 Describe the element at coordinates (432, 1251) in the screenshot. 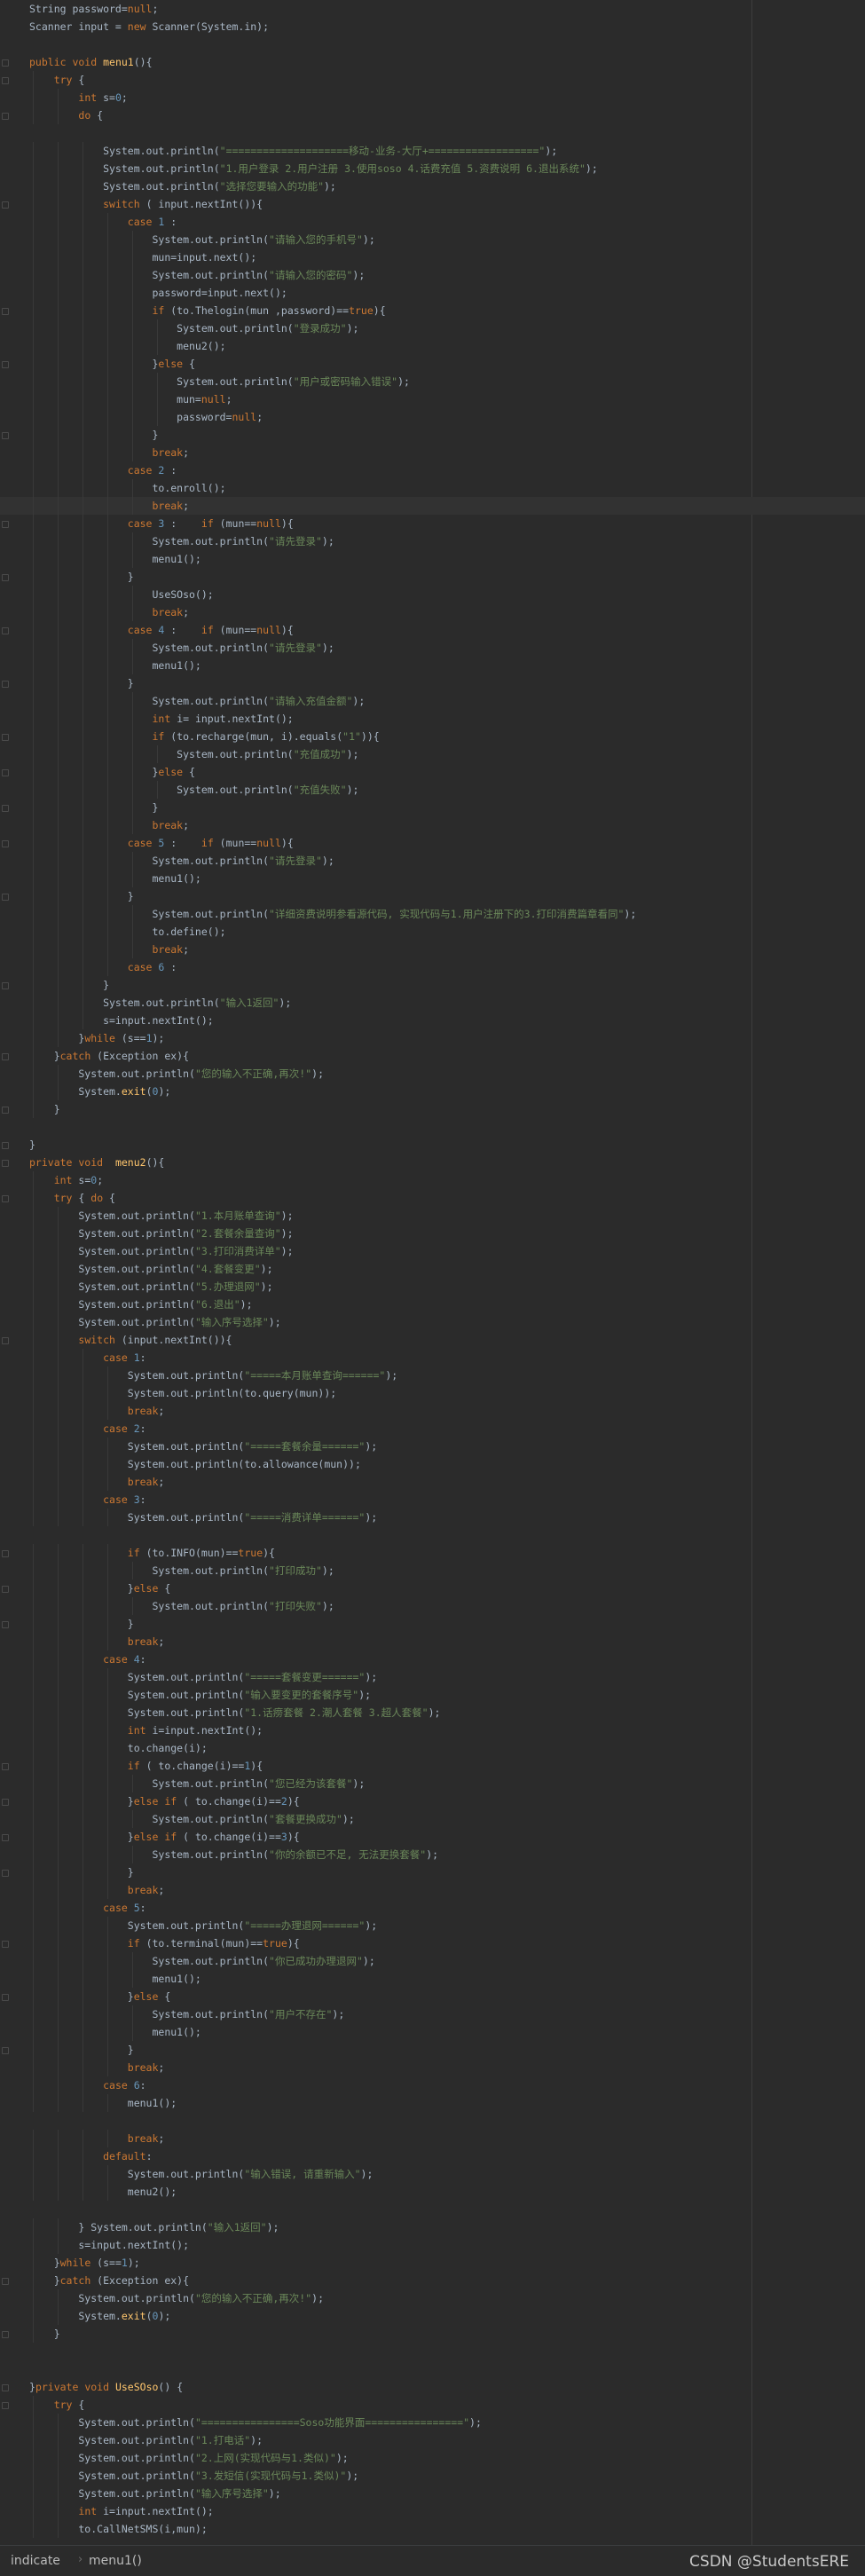

I see `code-line: System.out.println("3.打印消费详单");` at that location.